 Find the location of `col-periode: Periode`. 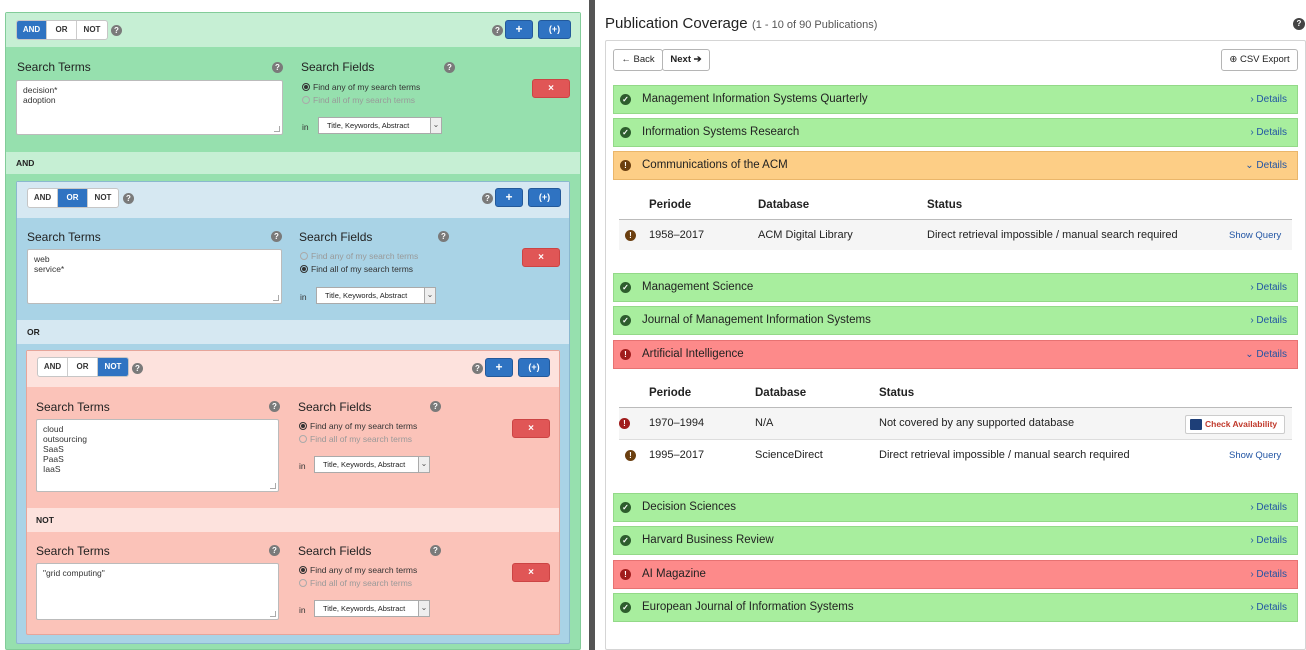

col-periode: Periode is located at coordinates (670, 205).